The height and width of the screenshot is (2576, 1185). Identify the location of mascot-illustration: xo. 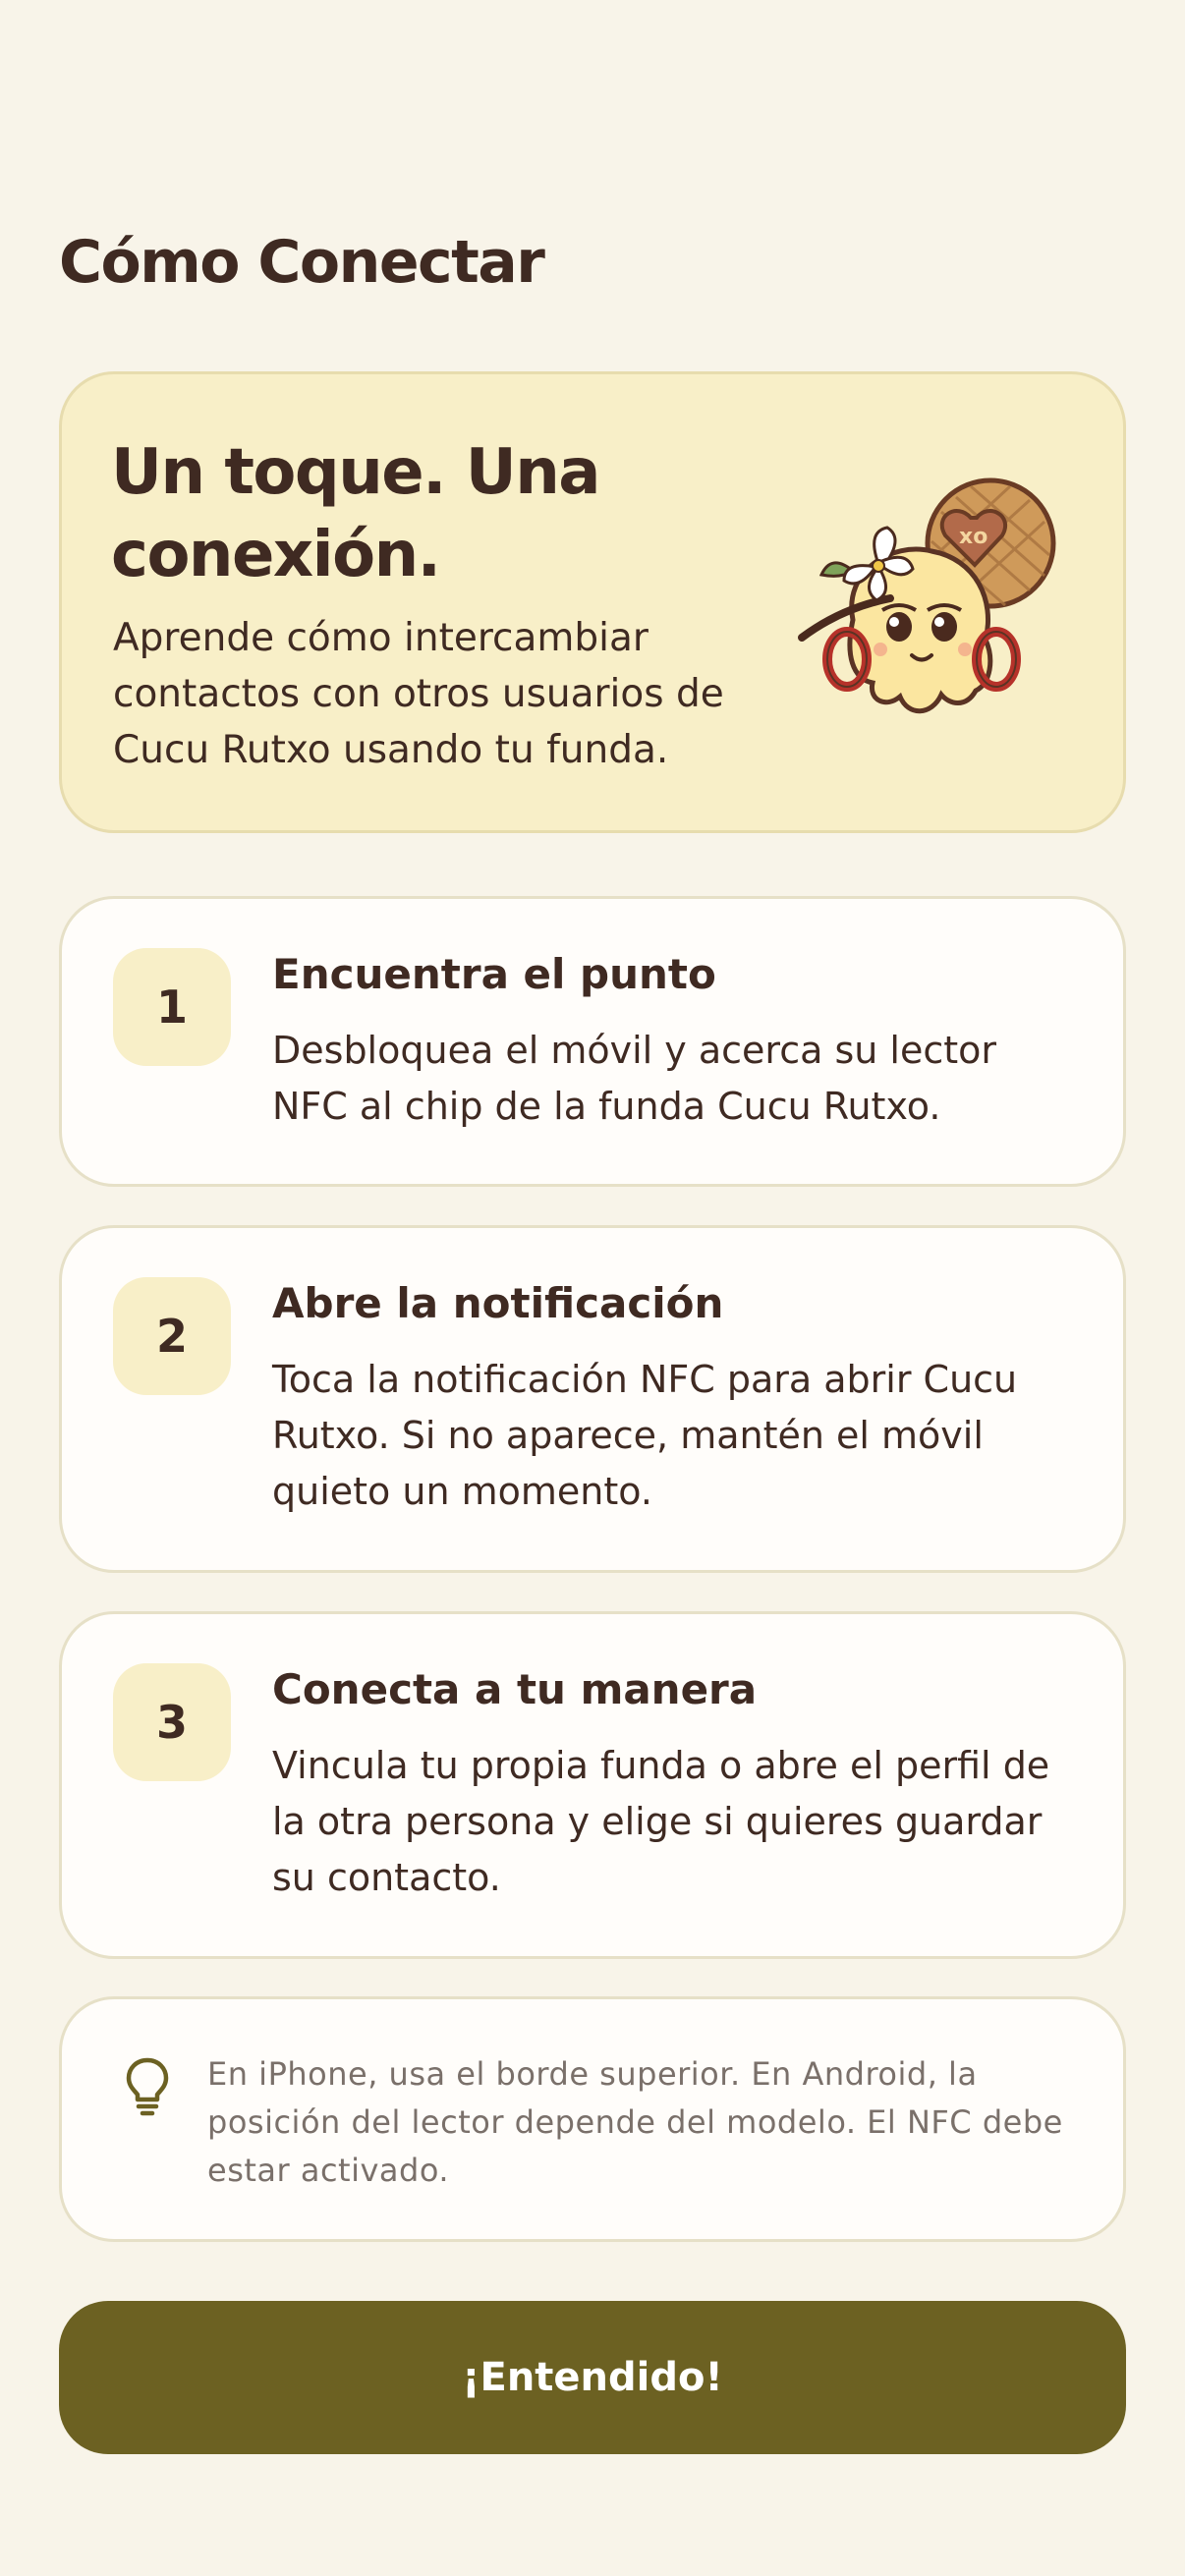
(927, 595).